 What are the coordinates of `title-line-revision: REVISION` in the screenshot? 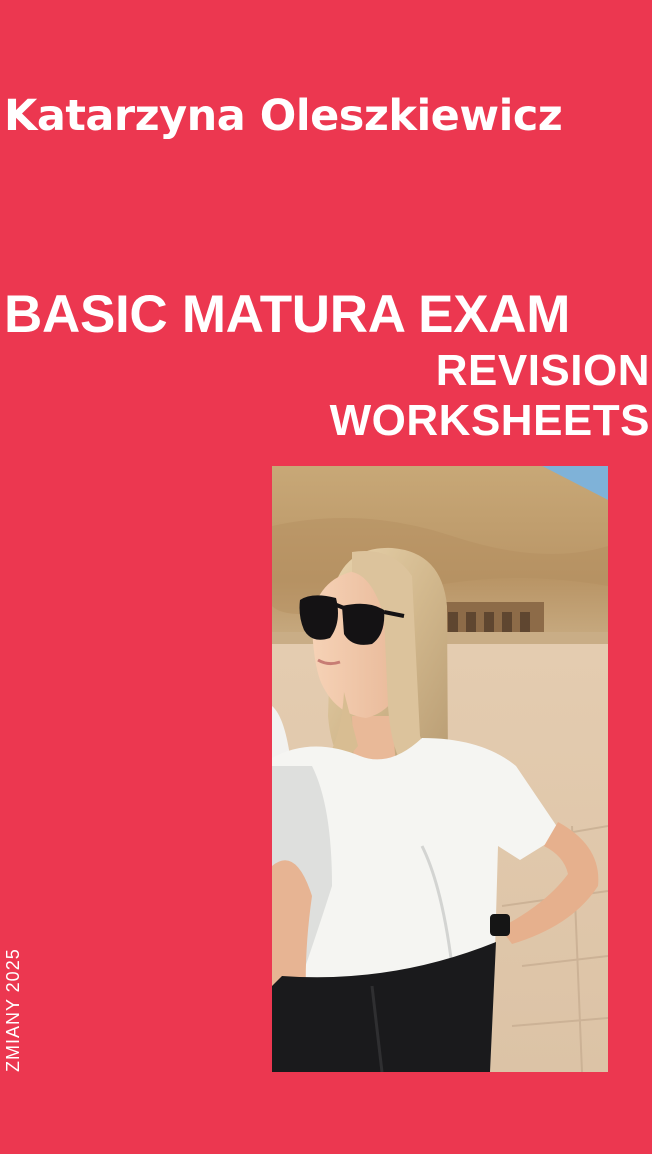 It's located at (542, 370).